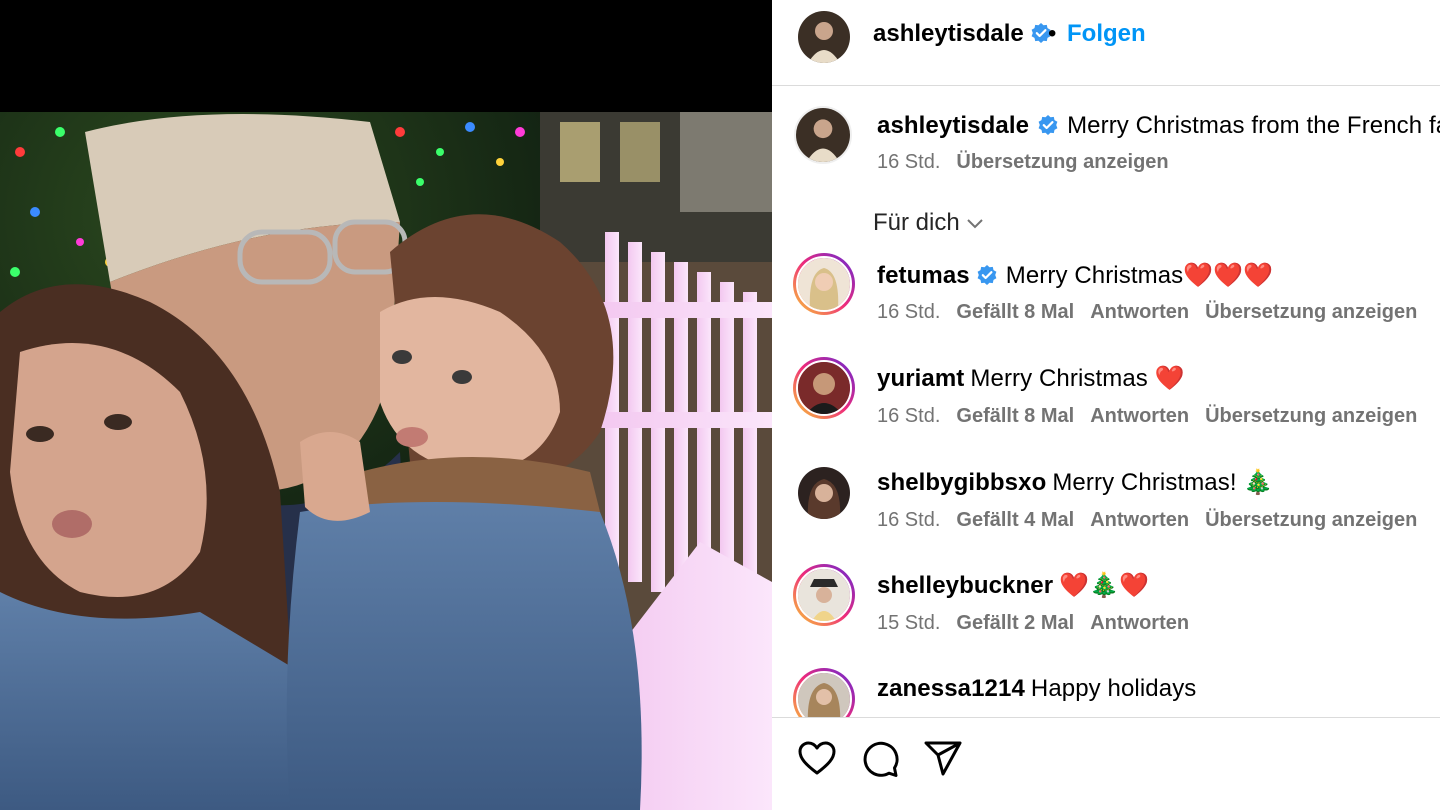 The height and width of the screenshot is (810, 1440). What do you see at coordinates (1106, 763) in the screenshot?
I see `post-action-bar` at bounding box center [1106, 763].